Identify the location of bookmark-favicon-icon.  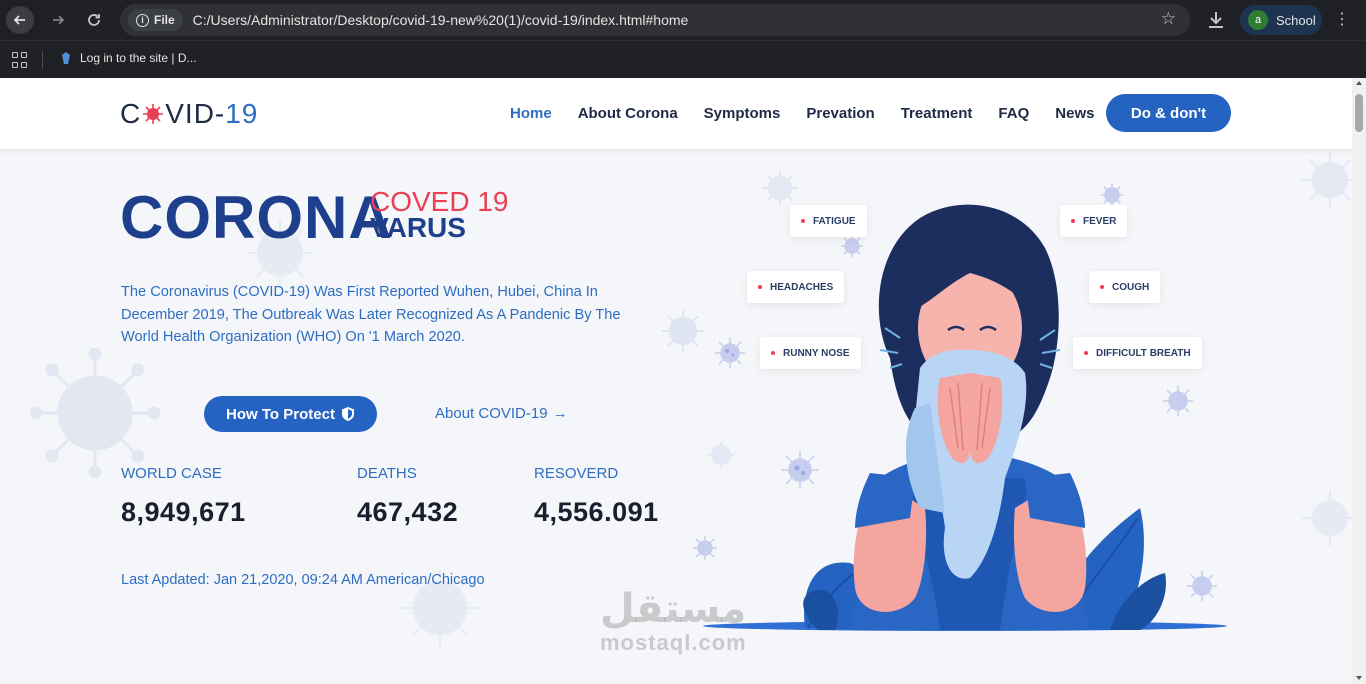
(66, 58).